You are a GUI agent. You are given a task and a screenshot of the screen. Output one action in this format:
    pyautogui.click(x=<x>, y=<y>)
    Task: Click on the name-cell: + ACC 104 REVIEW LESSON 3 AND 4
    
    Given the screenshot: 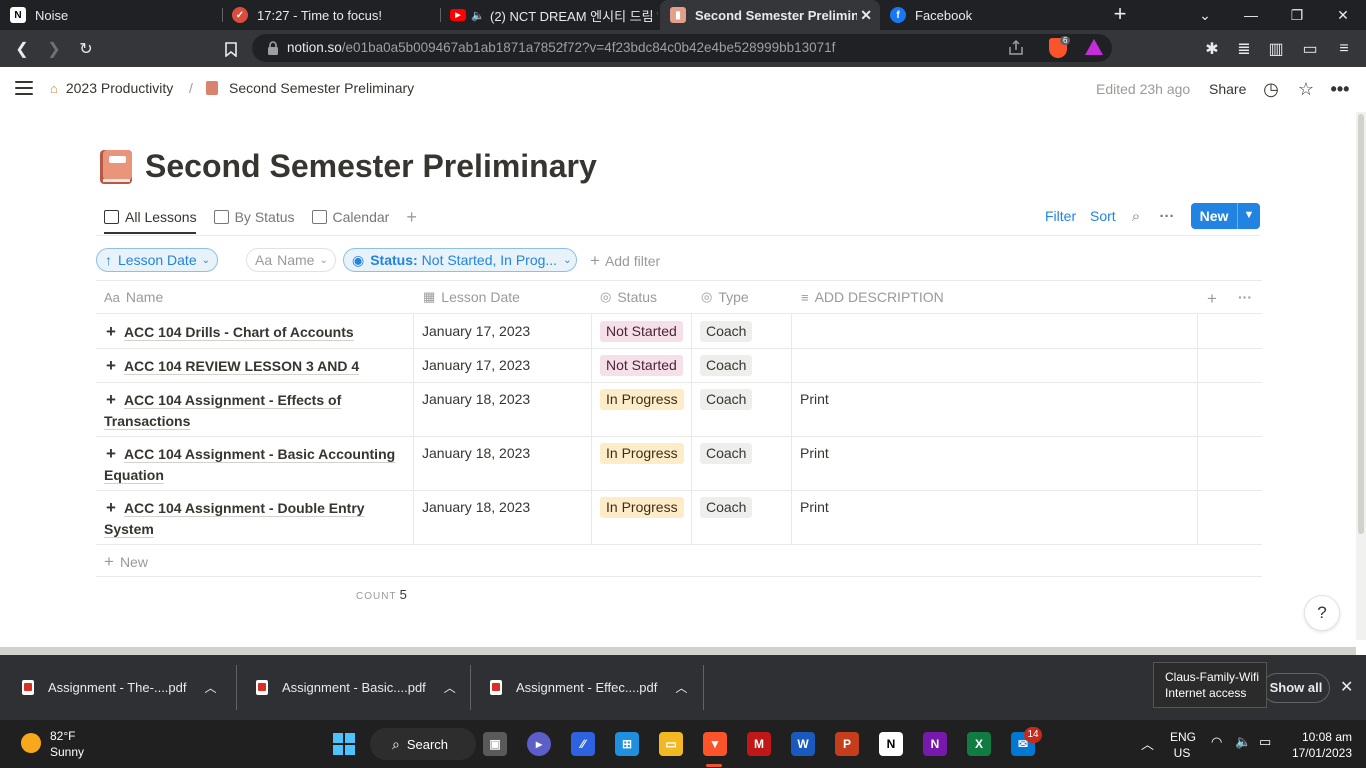 What is the action you would take?
    pyautogui.click(x=254, y=366)
    